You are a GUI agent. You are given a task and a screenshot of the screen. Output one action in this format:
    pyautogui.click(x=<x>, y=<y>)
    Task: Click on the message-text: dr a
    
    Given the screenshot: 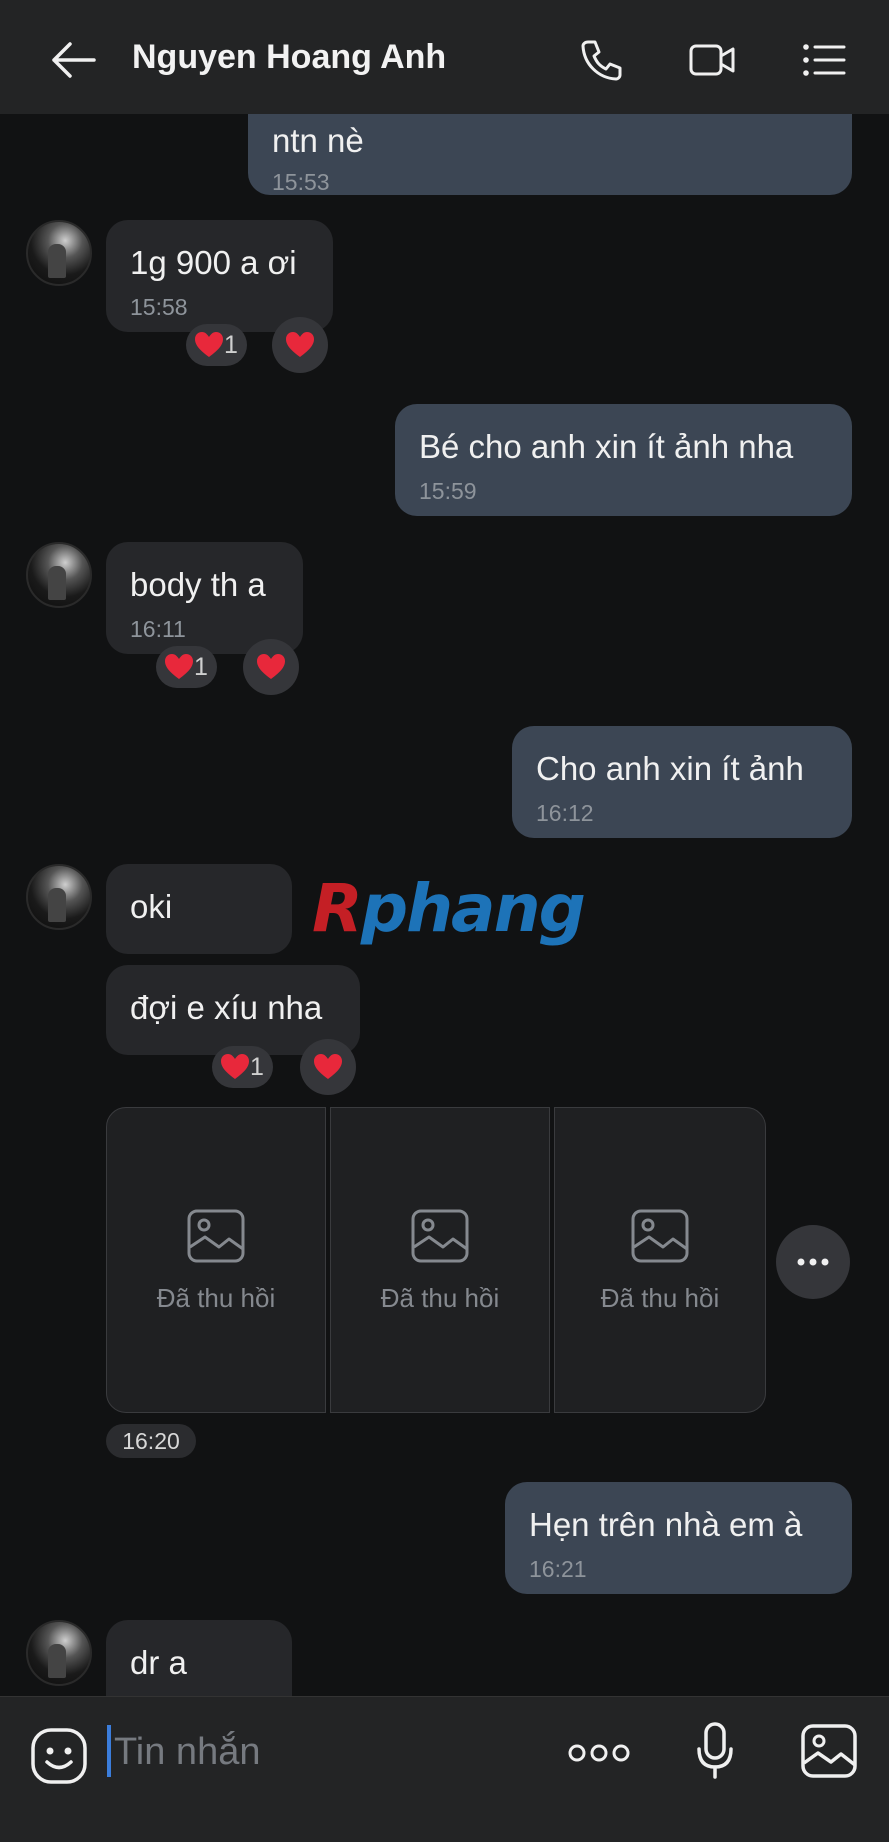 What is the action you would take?
    pyautogui.click(x=158, y=1662)
    